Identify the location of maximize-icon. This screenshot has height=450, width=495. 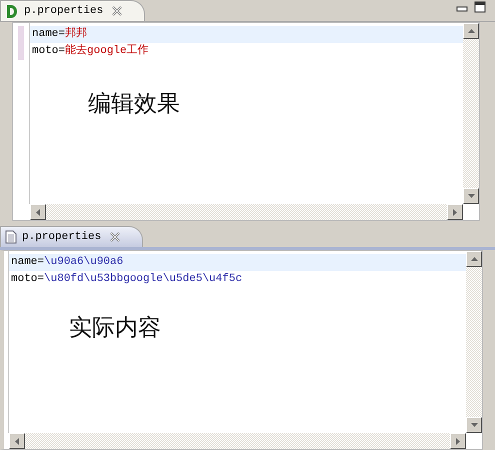
(480, 7).